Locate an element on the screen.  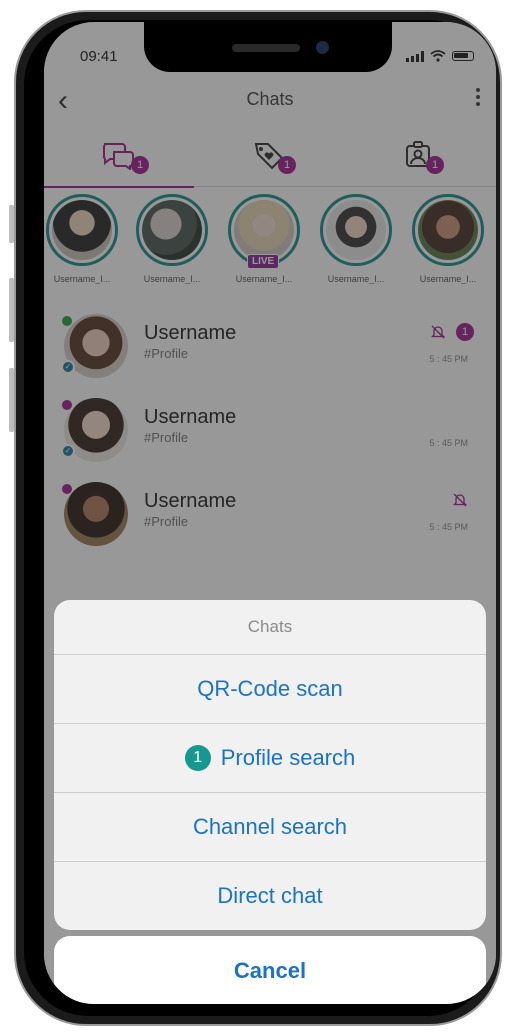
cancel-button: Cancel is located at coordinates (270, 970).